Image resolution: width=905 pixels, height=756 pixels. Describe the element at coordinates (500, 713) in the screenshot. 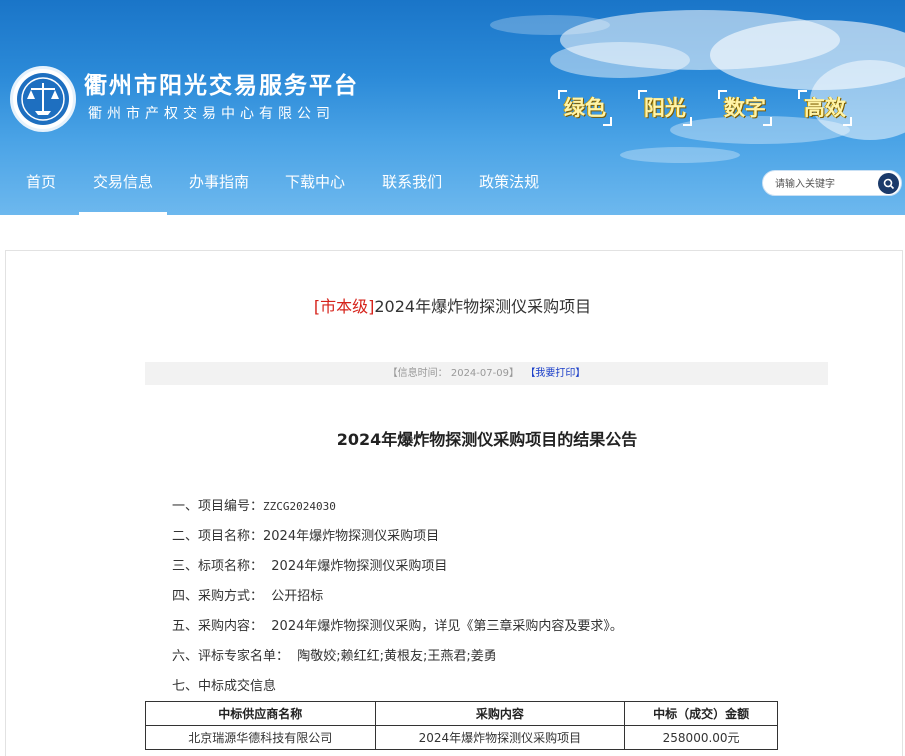

I see `column-header: 采购内容` at that location.